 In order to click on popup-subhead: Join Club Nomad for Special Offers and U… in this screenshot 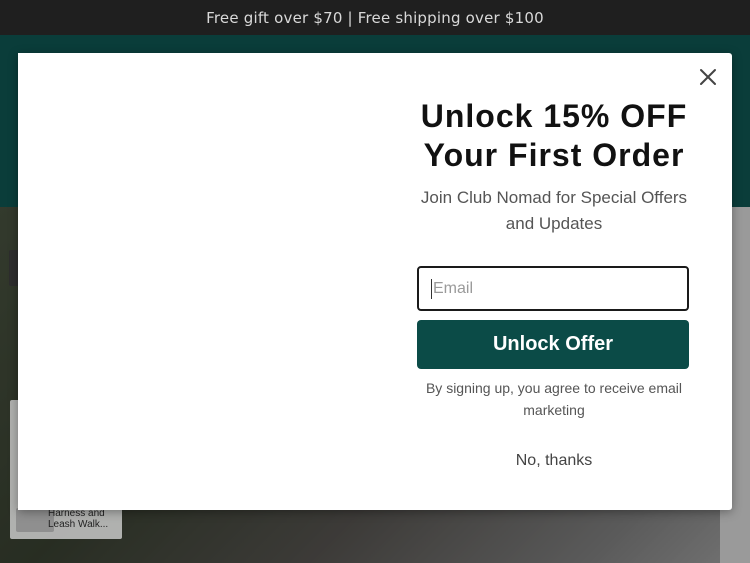, I will do `click(554, 210)`.